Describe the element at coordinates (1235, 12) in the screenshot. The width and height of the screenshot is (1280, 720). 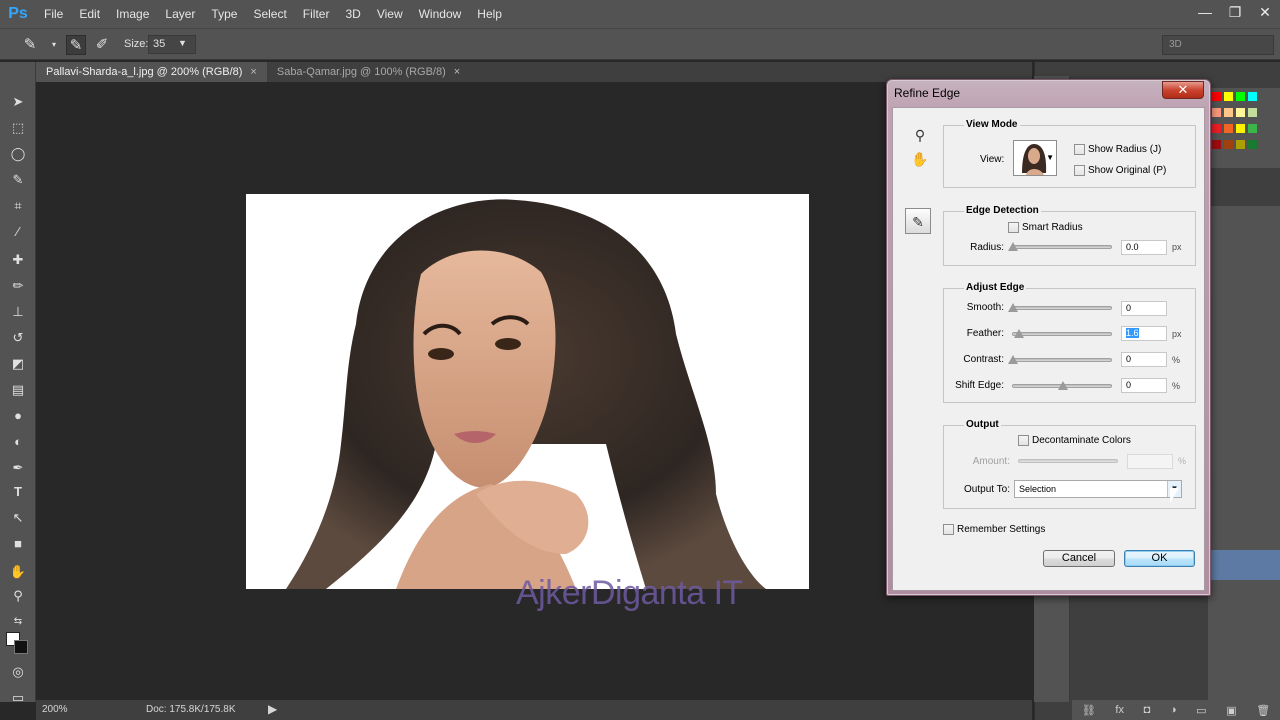
I see `restore-button: ❐` at that location.